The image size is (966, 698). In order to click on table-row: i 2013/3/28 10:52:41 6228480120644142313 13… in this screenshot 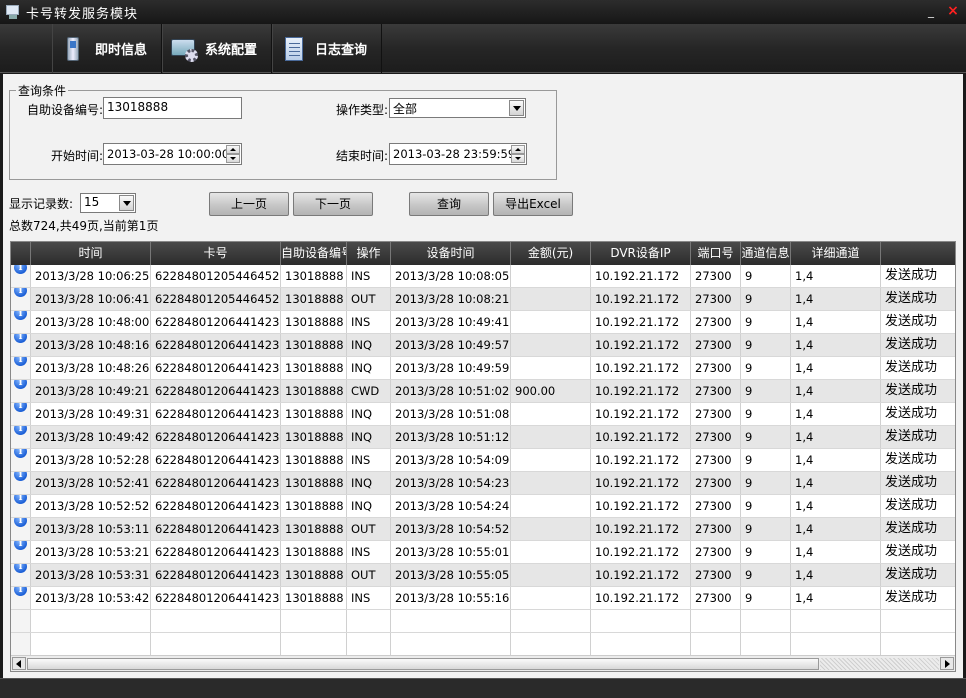, I will do `click(483, 483)`.